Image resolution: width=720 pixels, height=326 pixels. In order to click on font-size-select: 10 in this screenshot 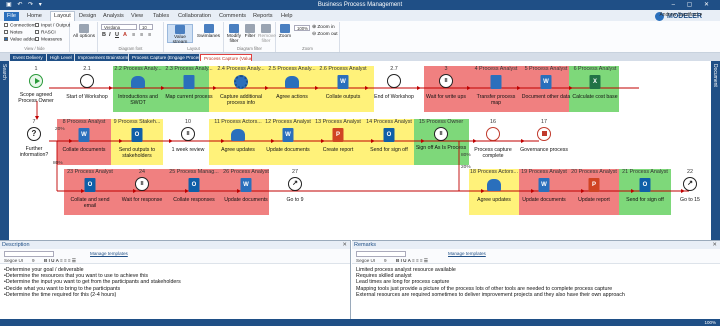, I will do `click(146, 27)`.